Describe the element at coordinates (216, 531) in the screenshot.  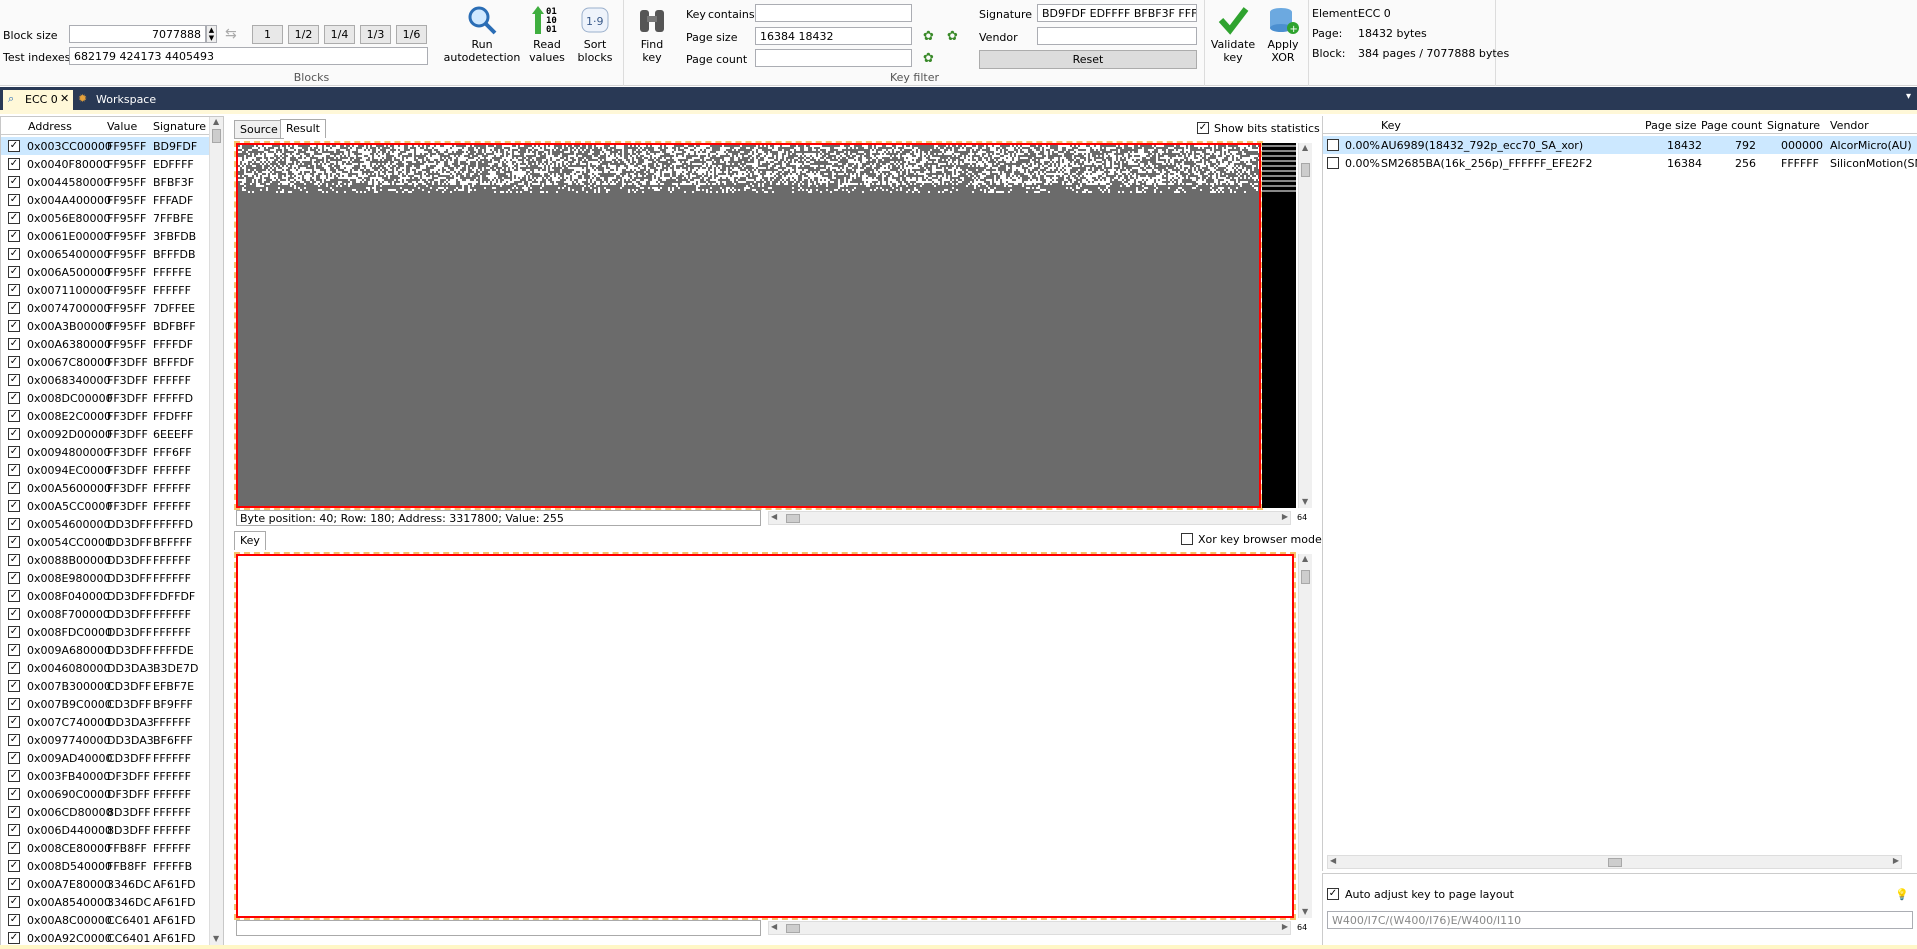
I see `block-list-scrollbar: ▲ ▼` at that location.